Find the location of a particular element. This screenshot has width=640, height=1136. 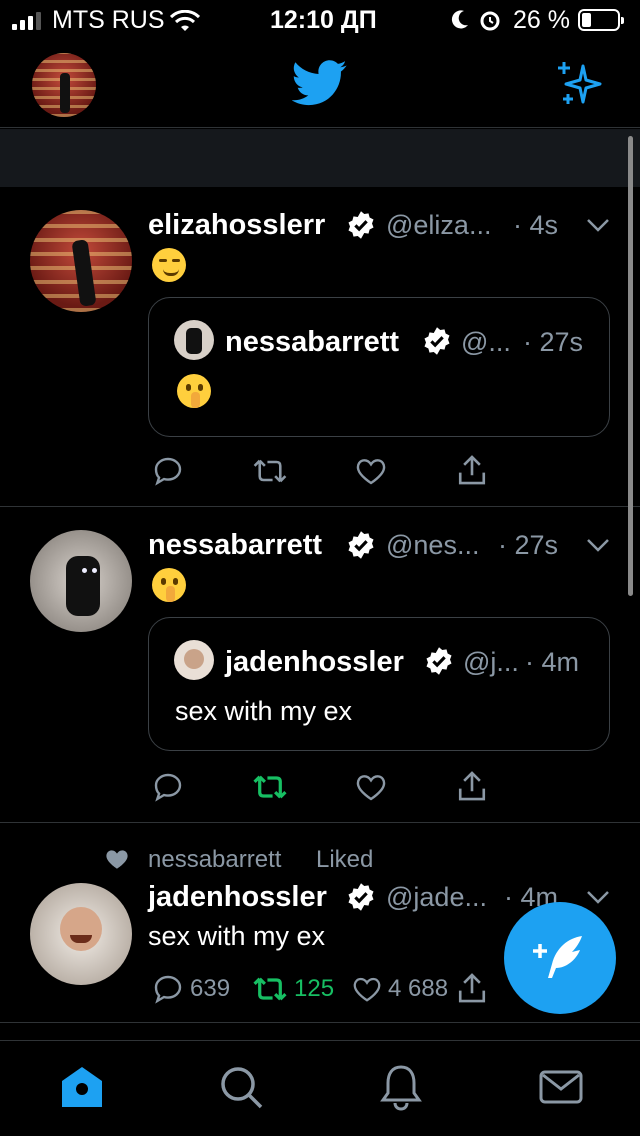

status-bar: MTS RUS 12:10 ДП 26 % is located at coordinates (320, 20).